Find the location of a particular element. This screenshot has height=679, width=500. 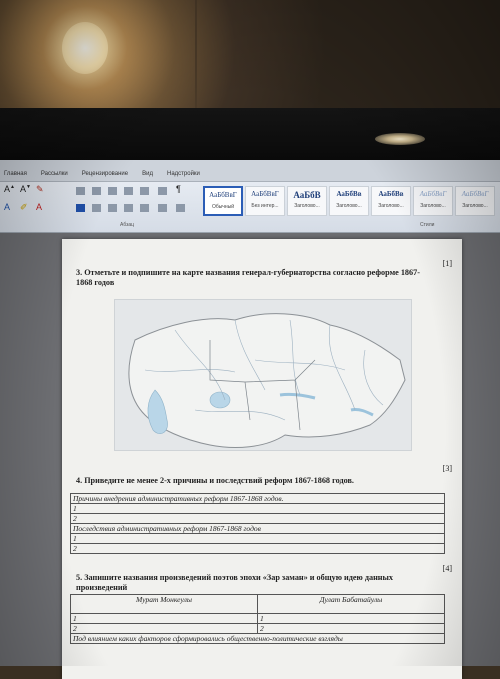

paragraph-group-label: Абзац is located at coordinates (127, 225).